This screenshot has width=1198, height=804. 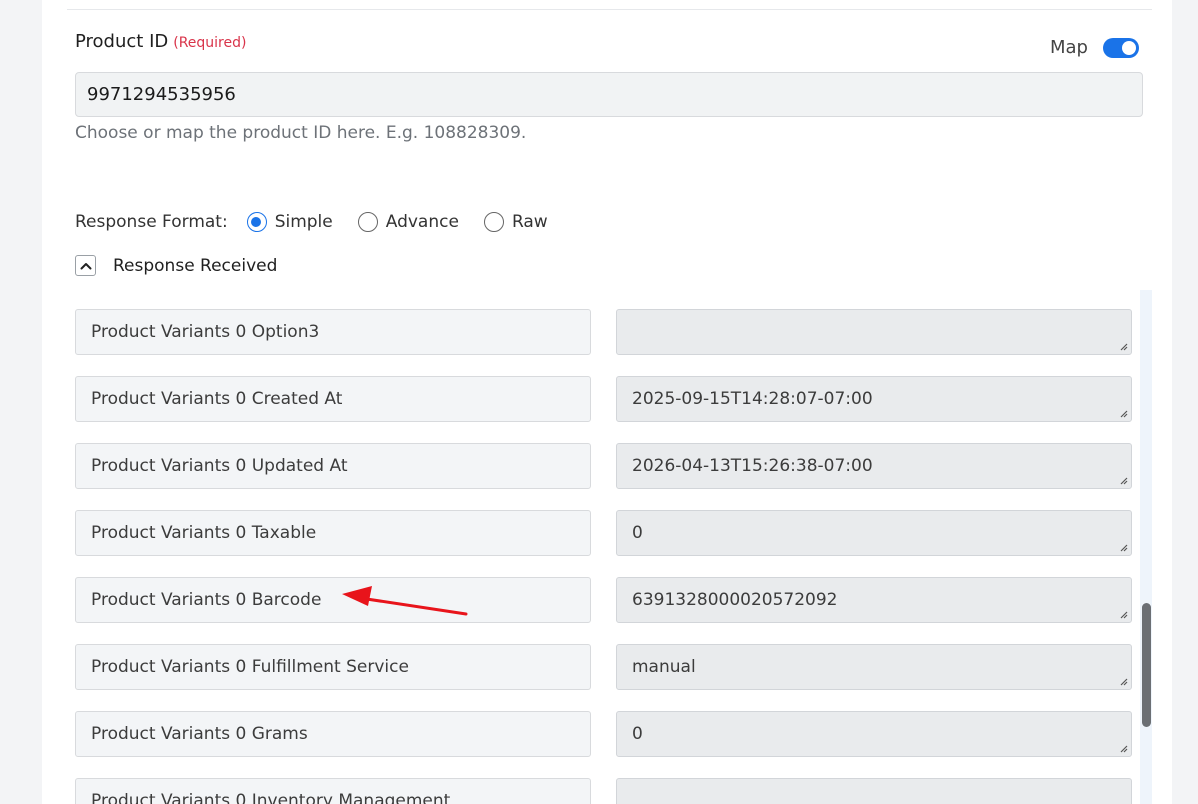 What do you see at coordinates (333, 791) in the screenshot?
I see `response-key: Product Variants 0 Inventory Management` at bounding box center [333, 791].